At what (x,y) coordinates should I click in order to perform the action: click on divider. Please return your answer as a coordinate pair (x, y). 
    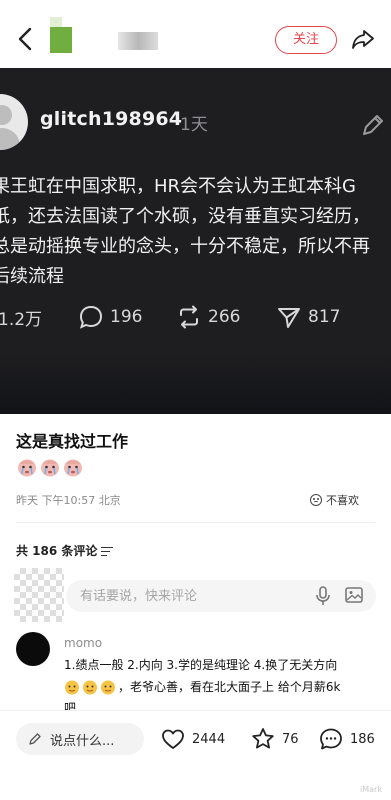
    Looking at the image, I should click on (195, 522).